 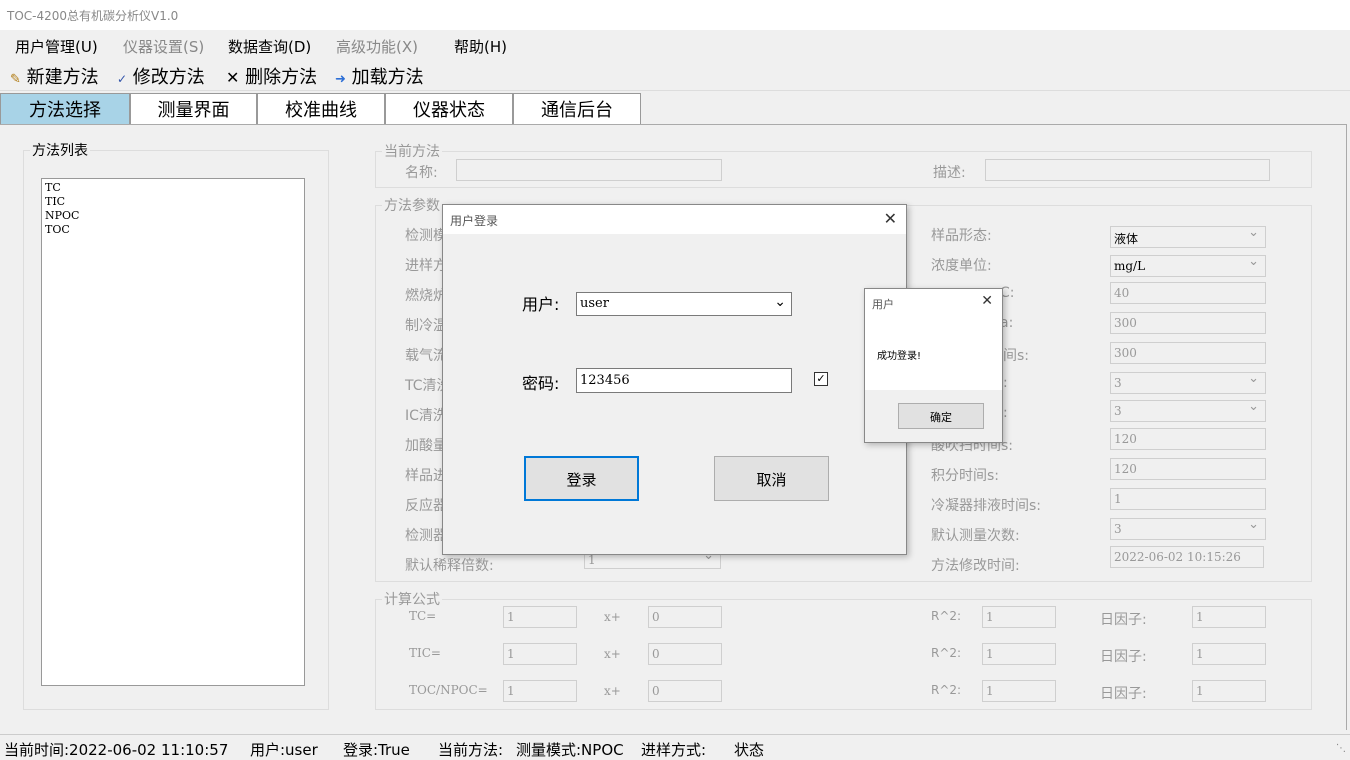 I want to click on login-button: 登录, so click(x=581, y=478).